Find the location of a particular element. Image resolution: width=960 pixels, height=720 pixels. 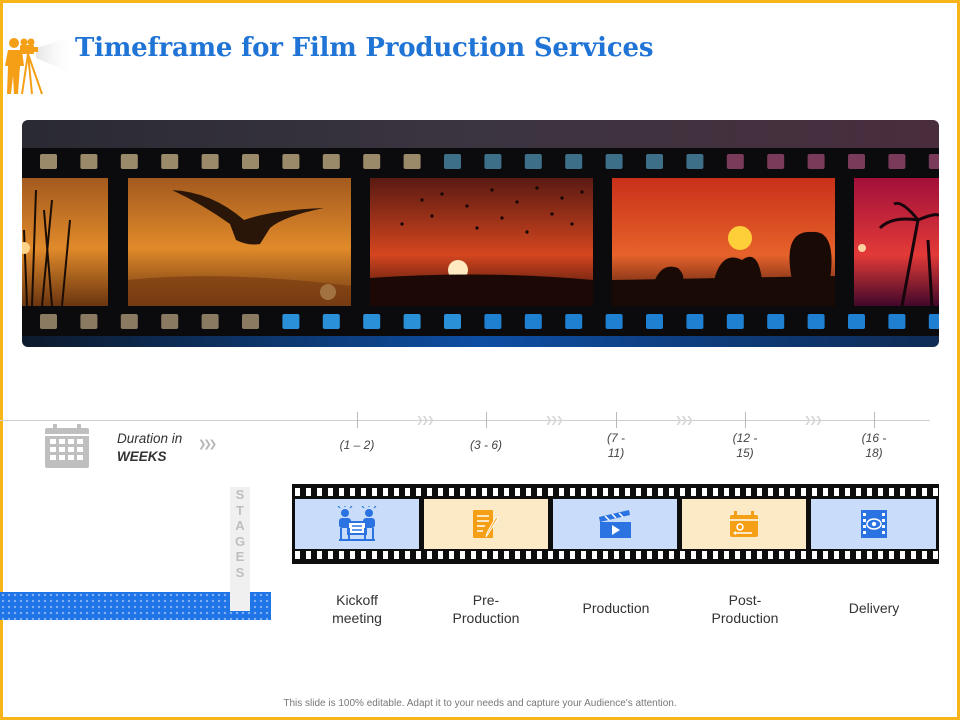

stage-cell-production is located at coordinates (615, 524).